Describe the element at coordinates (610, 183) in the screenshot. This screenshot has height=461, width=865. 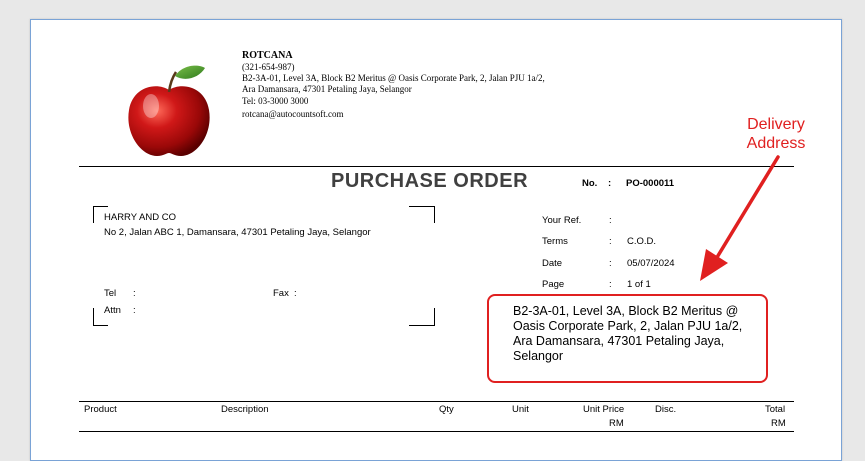
I see `po-number-colon: :` at that location.